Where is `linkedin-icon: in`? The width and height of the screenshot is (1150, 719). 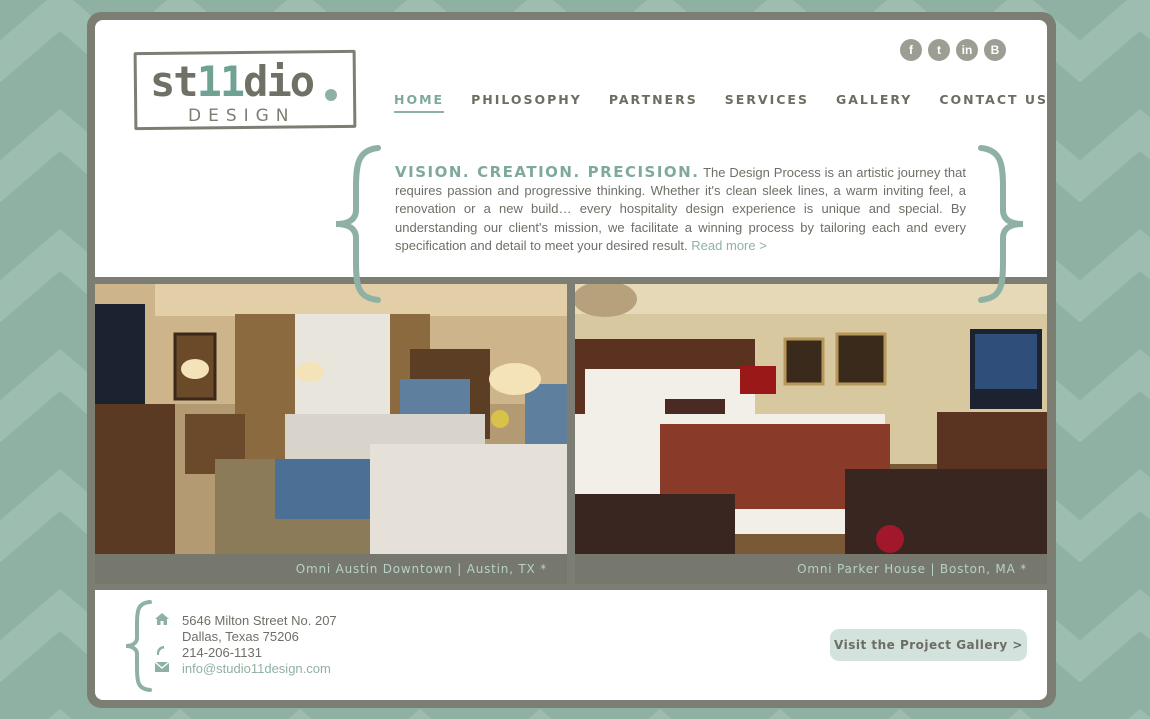 linkedin-icon: in is located at coordinates (967, 50).